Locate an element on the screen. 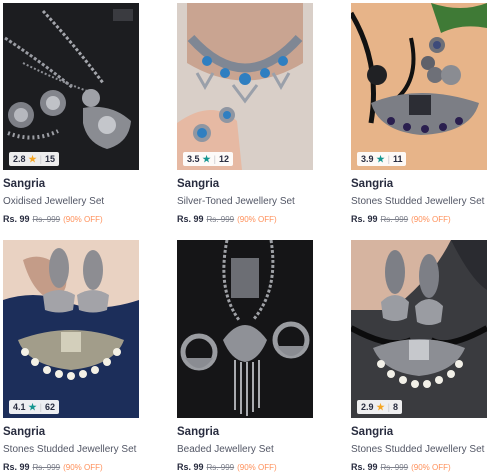  rating-value: 4.1 is located at coordinates (19, 407).